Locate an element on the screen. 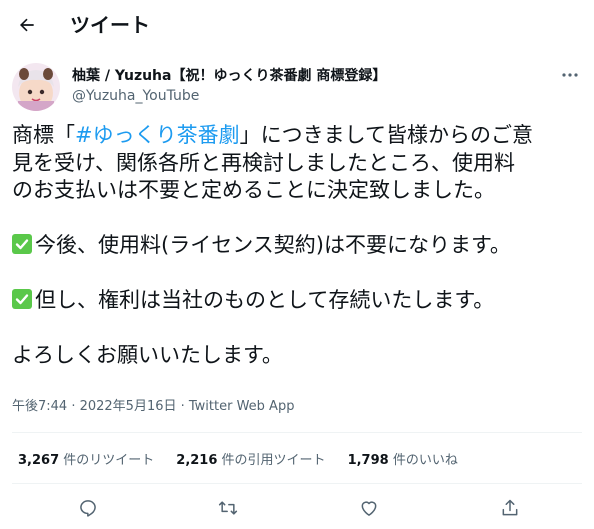  retweet-icon is located at coordinates (228, 508).